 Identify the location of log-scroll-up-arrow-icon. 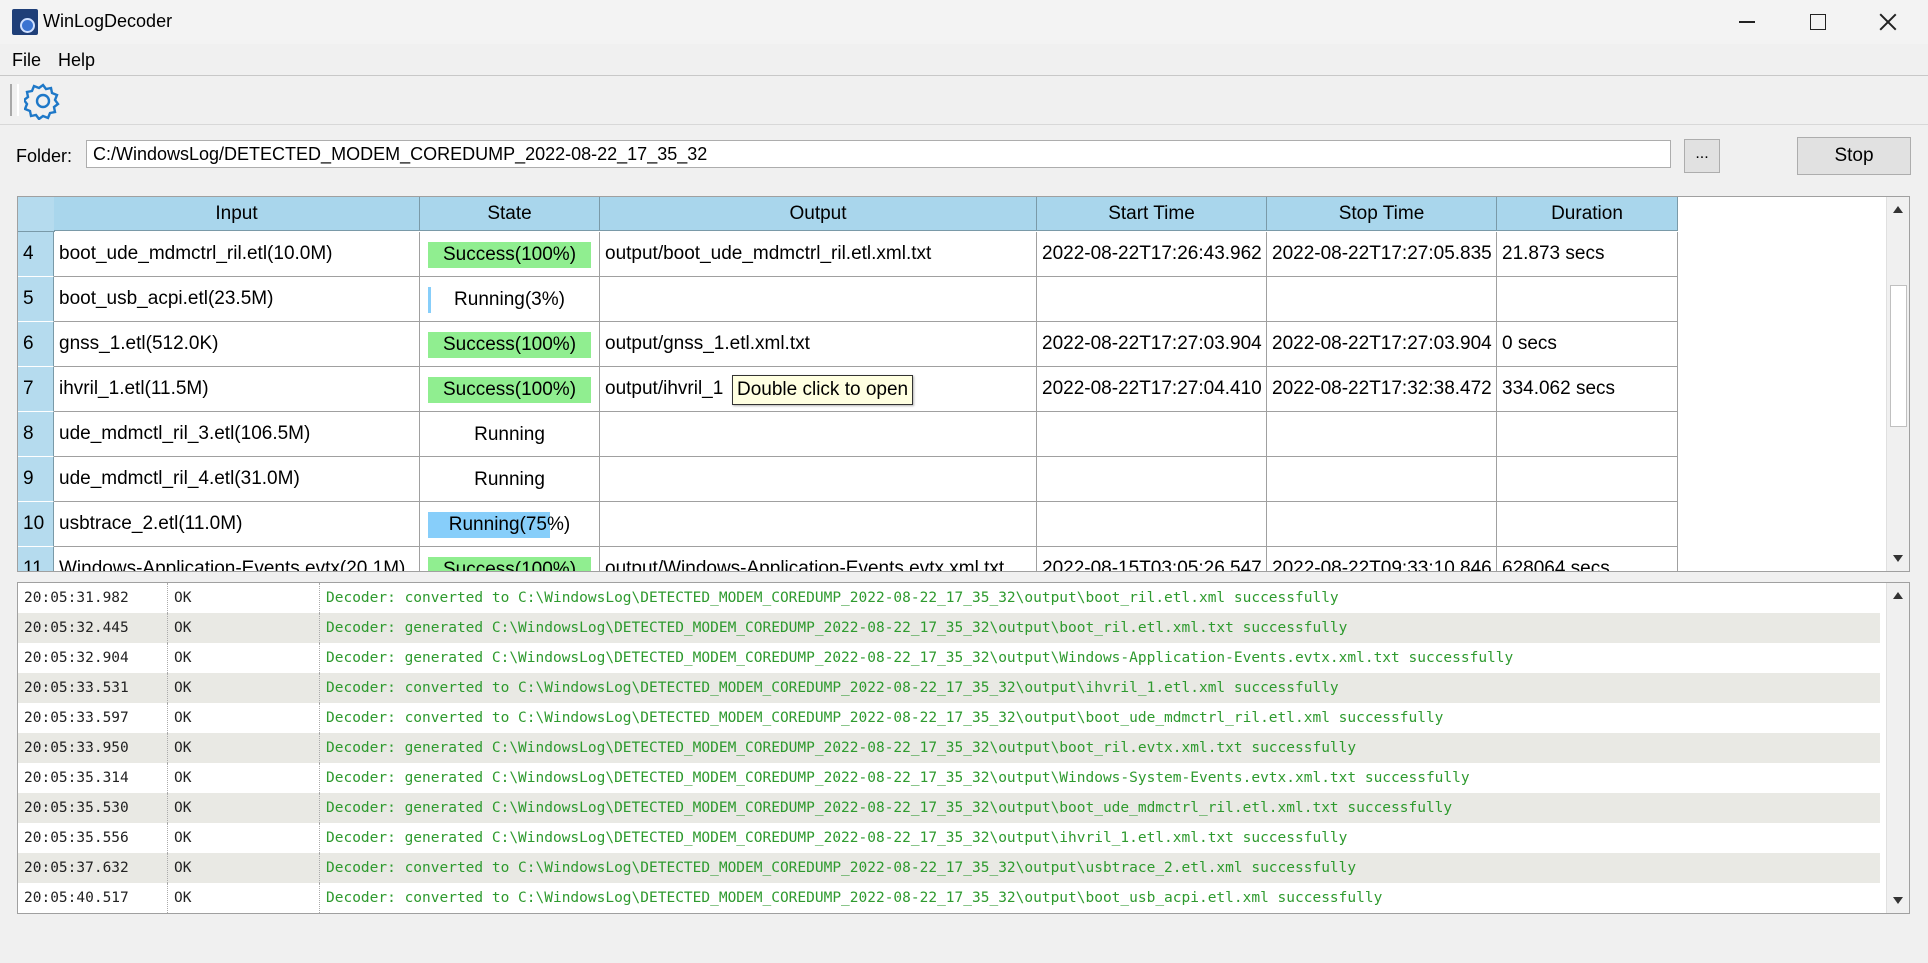
(1898, 595).